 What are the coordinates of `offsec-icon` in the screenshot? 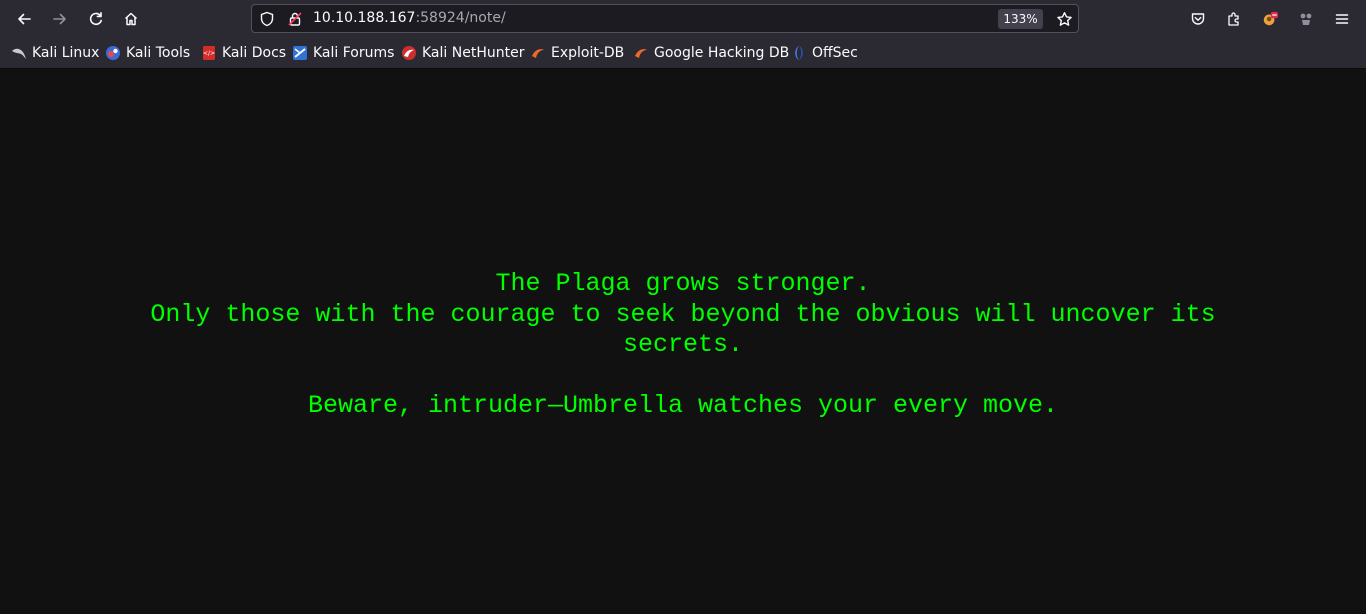 It's located at (799, 53).